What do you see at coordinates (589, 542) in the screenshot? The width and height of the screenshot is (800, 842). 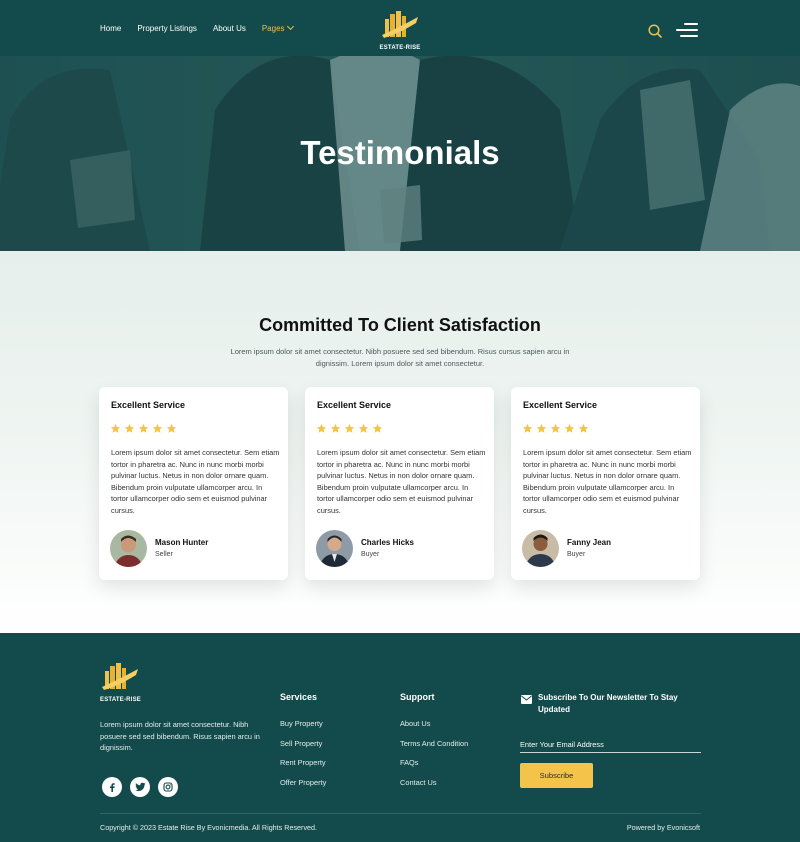 I see `reviewer-name: Fanny Jean` at bounding box center [589, 542].